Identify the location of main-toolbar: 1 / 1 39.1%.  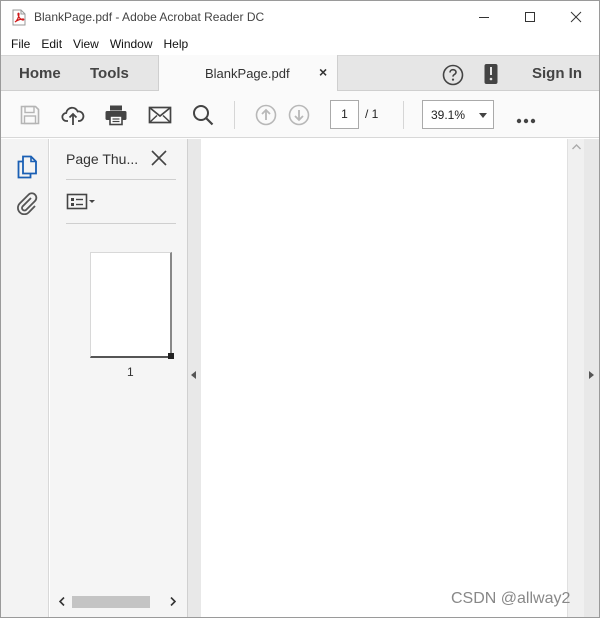
(300, 114).